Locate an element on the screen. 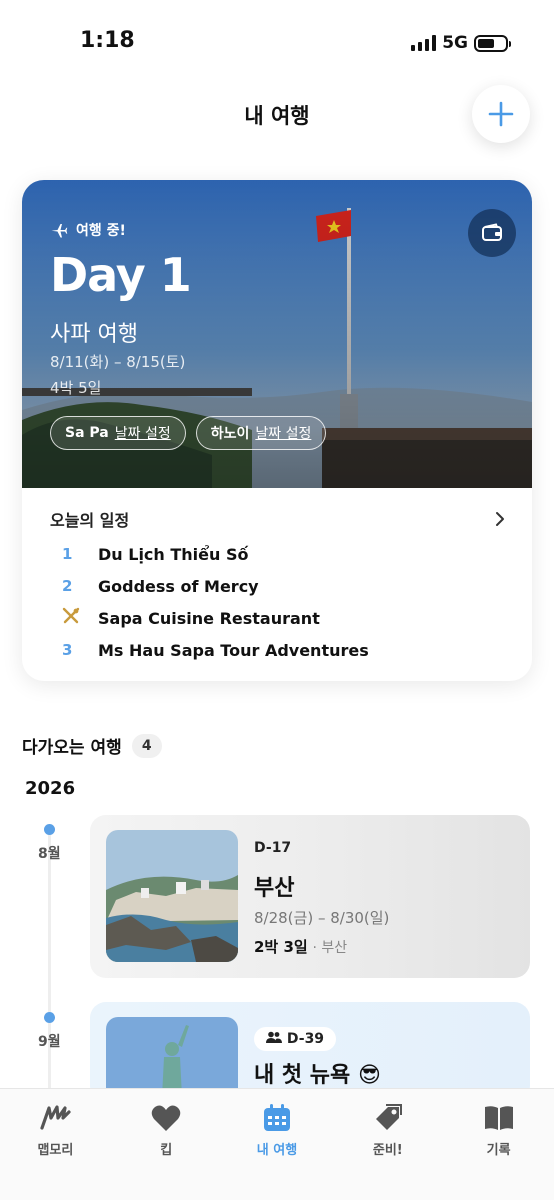 The height and width of the screenshot is (1200, 554). wallet-button is located at coordinates (492, 233).